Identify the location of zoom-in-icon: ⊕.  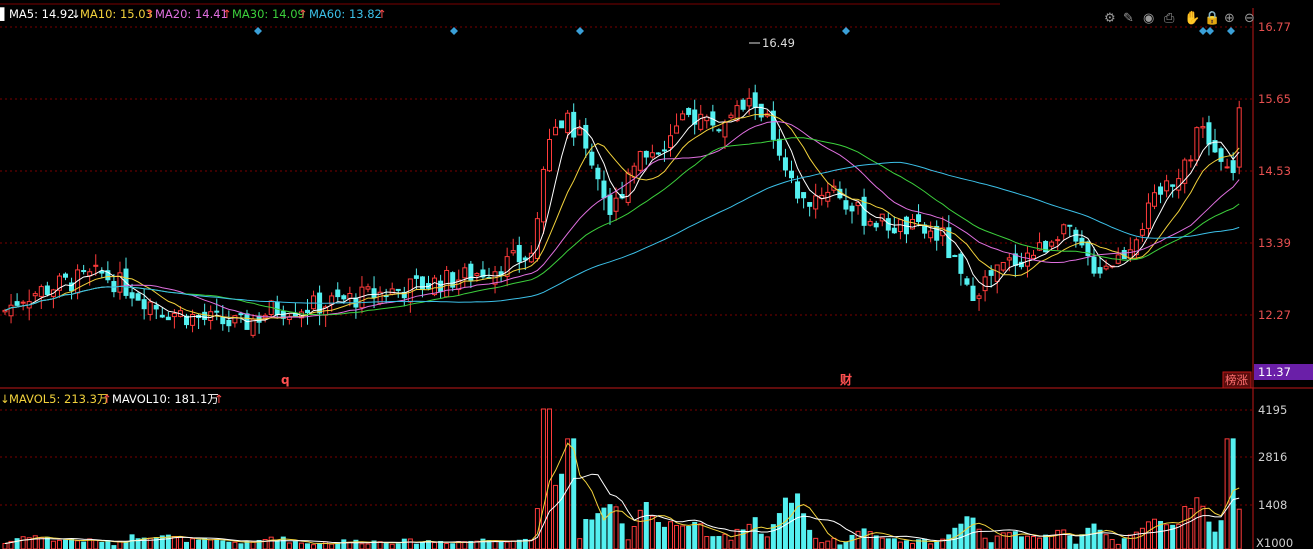
(1229, 18).